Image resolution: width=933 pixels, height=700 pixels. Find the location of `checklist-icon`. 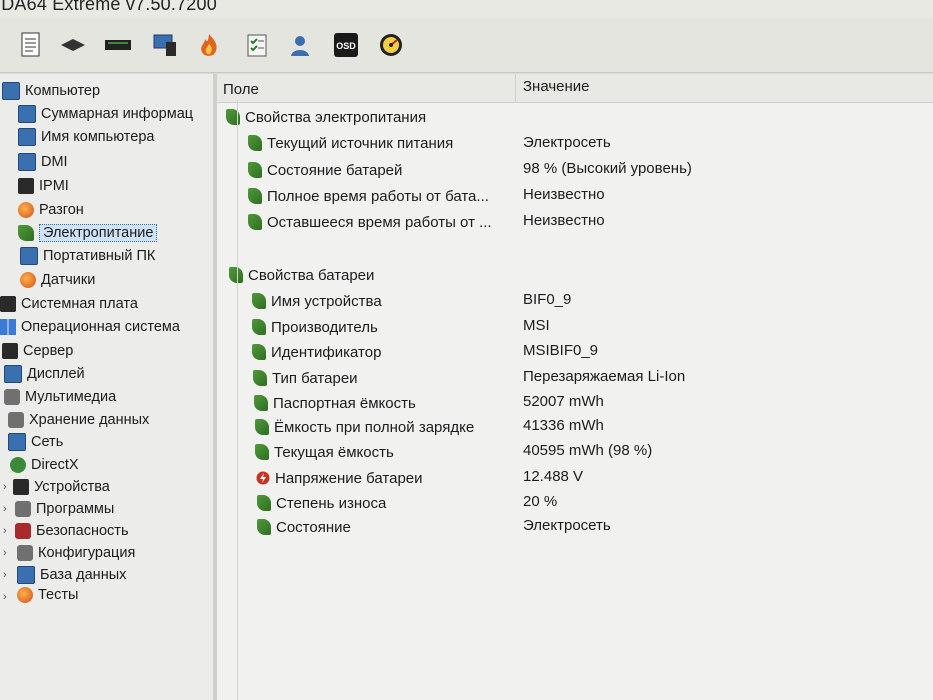

checklist-icon is located at coordinates (257, 45).